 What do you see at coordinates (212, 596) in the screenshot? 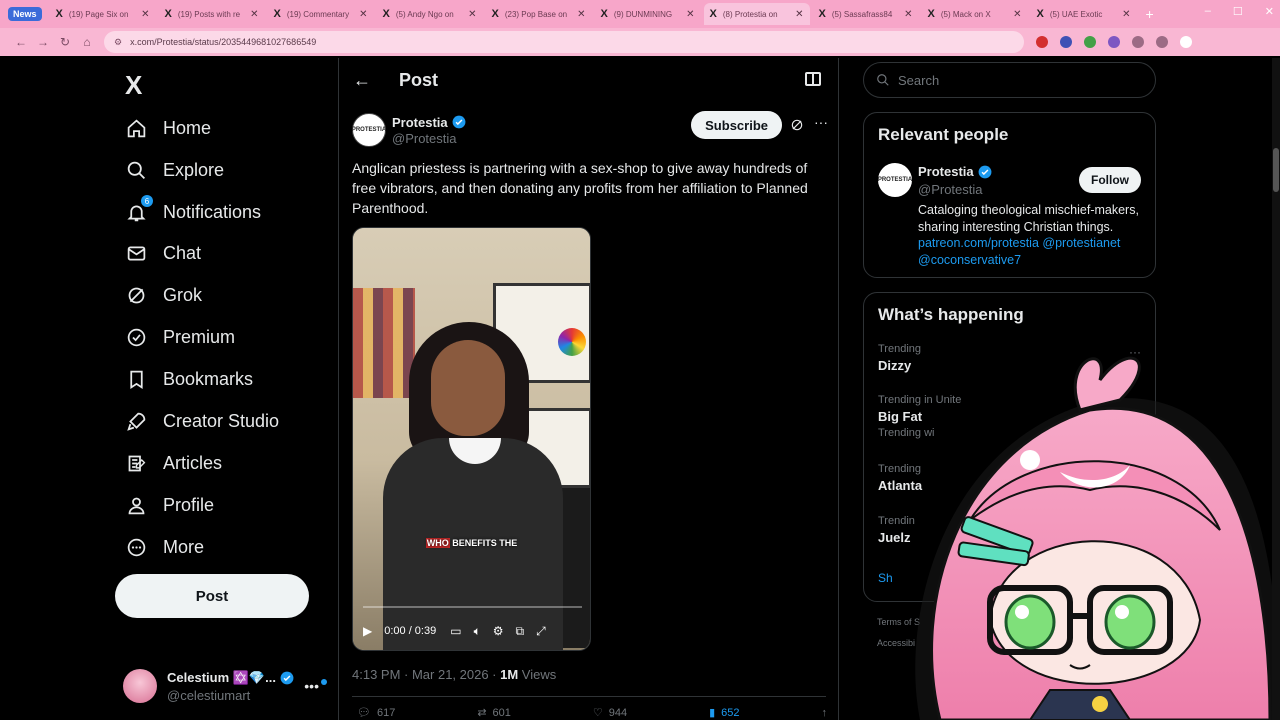
I see `post-button: Post` at bounding box center [212, 596].